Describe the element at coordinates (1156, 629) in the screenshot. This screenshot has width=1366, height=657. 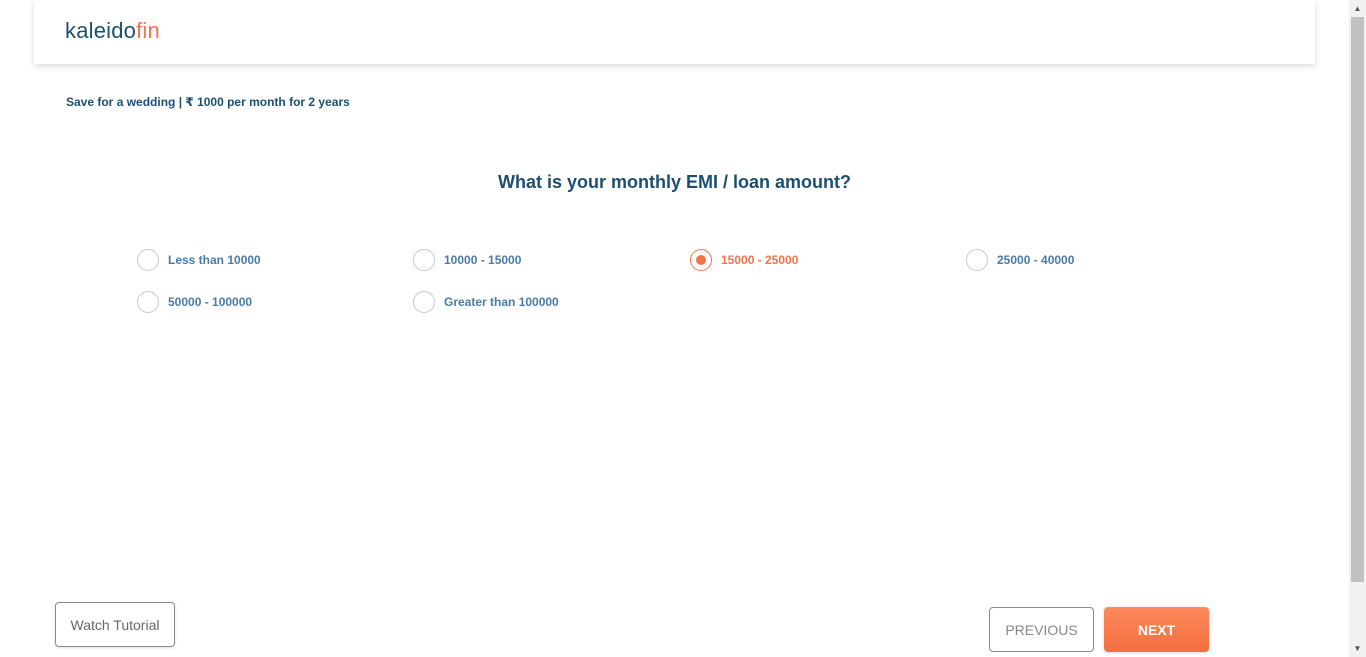
I see `next-button: NEXT` at that location.